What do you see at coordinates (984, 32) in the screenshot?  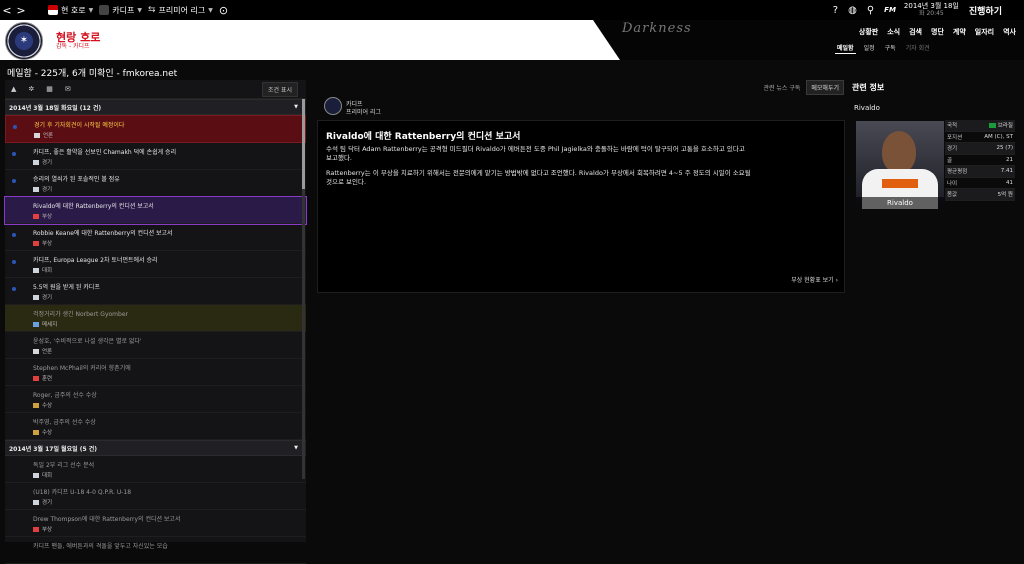 I see `nav-jobs: 일자리` at bounding box center [984, 32].